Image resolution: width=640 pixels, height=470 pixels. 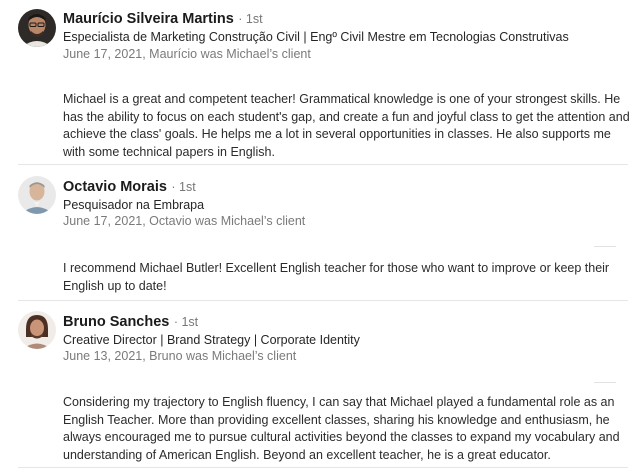 I want to click on recommender-name: Bruno Sanches, so click(x=116, y=322).